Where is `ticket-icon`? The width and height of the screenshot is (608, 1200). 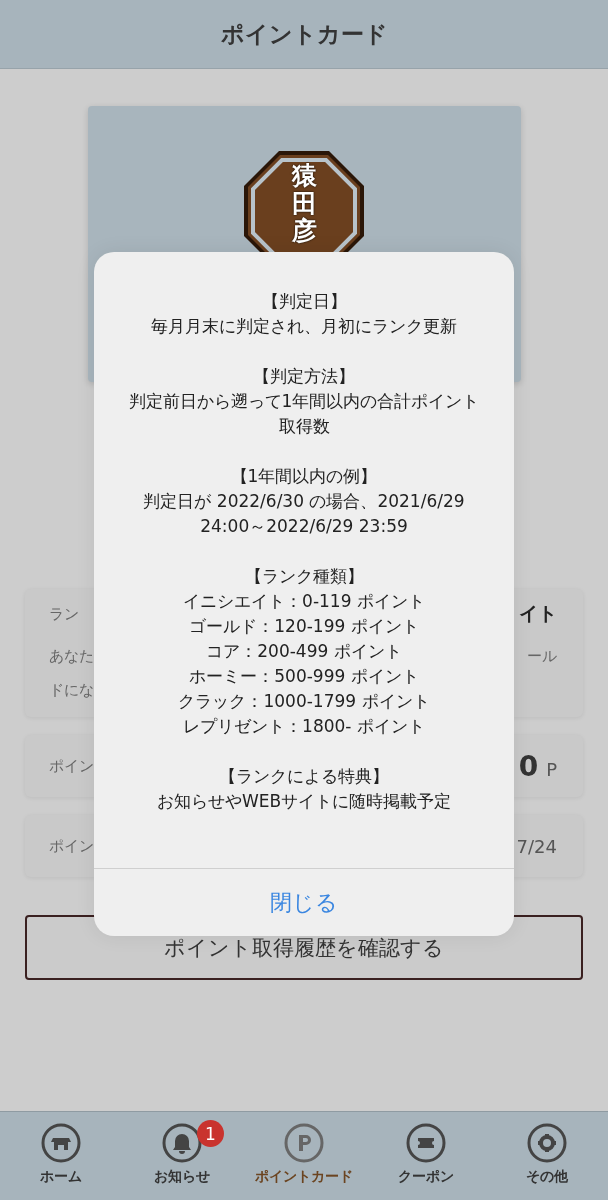 ticket-icon is located at coordinates (425, 1143).